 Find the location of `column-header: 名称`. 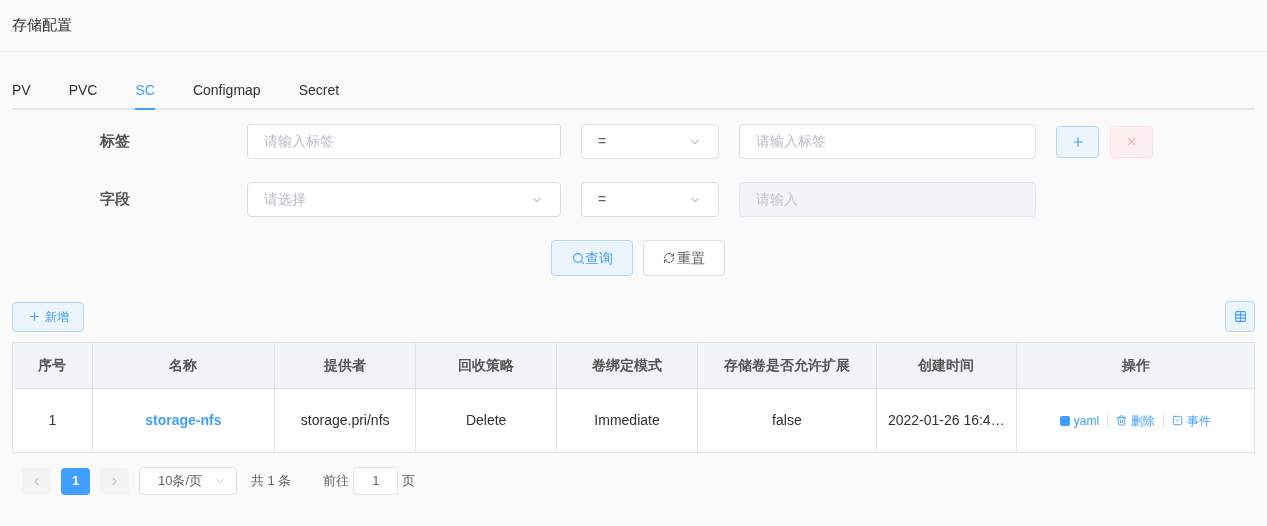

column-header: 名称 is located at coordinates (183, 365).